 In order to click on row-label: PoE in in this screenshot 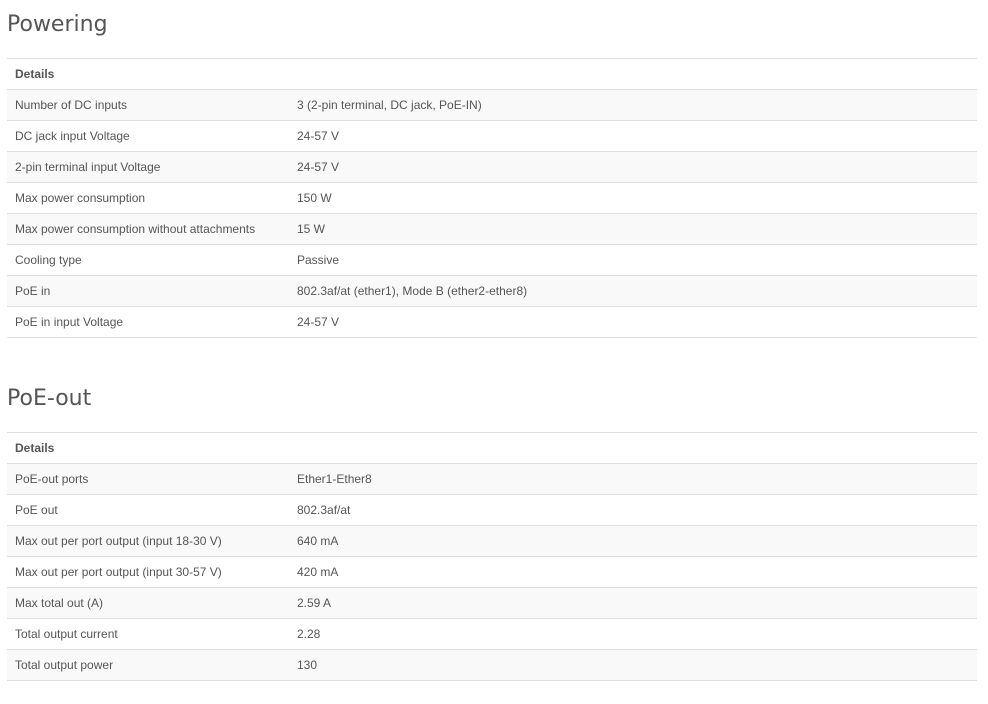, I will do `click(148, 291)`.